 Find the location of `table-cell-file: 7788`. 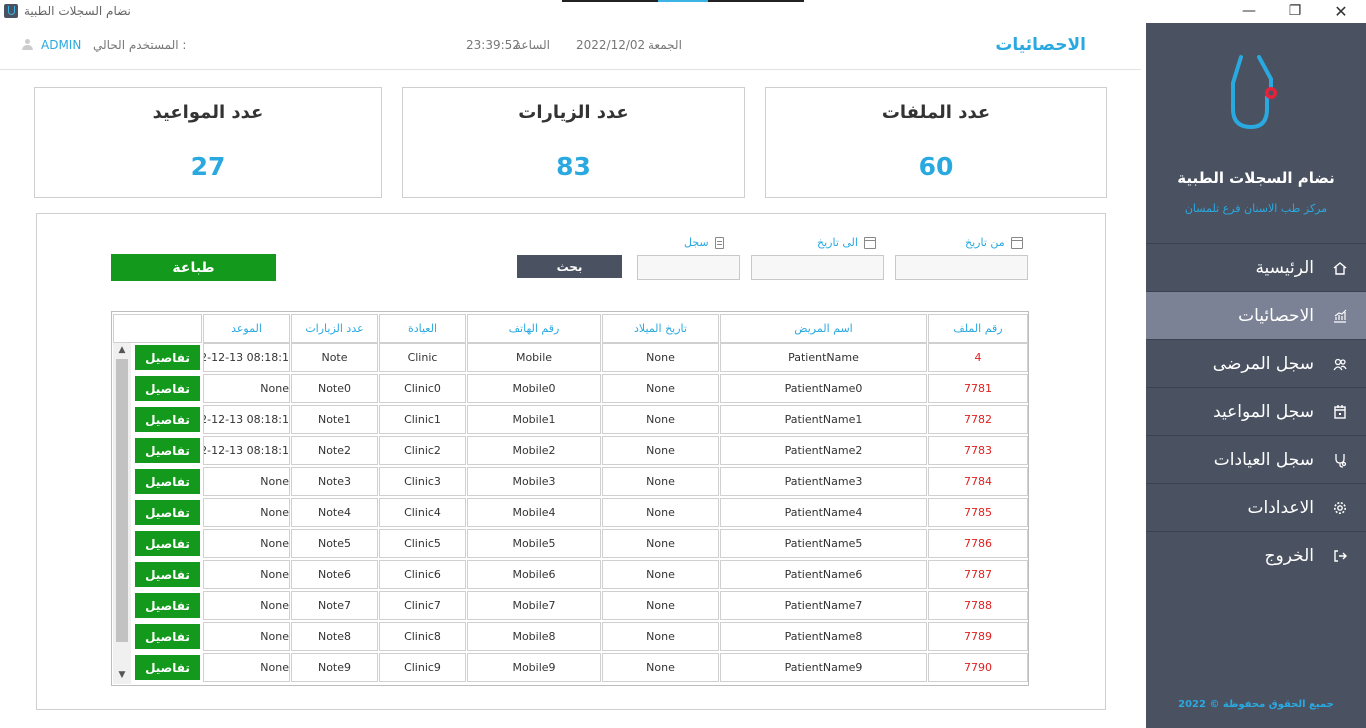

table-cell-file: 7788 is located at coordinates (978, 605).